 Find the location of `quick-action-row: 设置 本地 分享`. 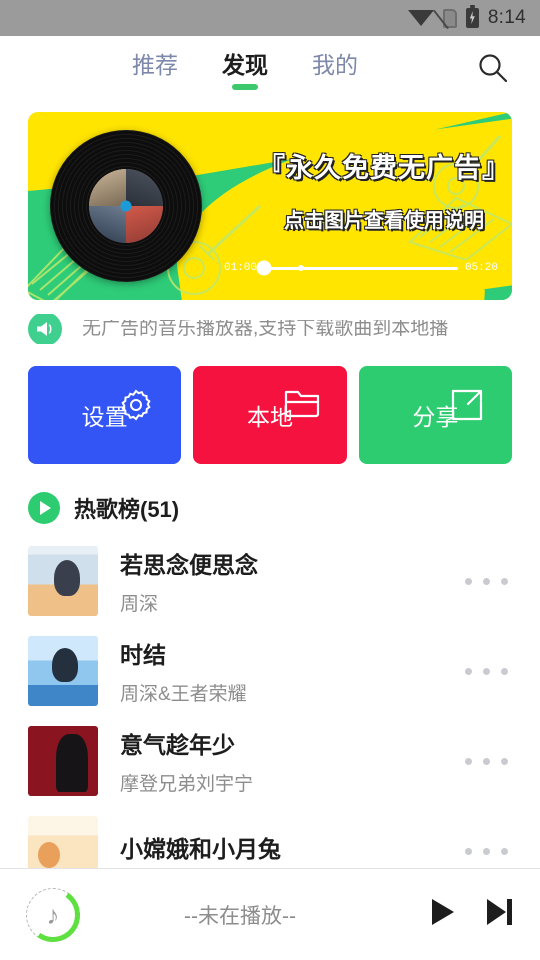

quick-action-row: 设置 本地 分享 is located at coordinates (270, 415).